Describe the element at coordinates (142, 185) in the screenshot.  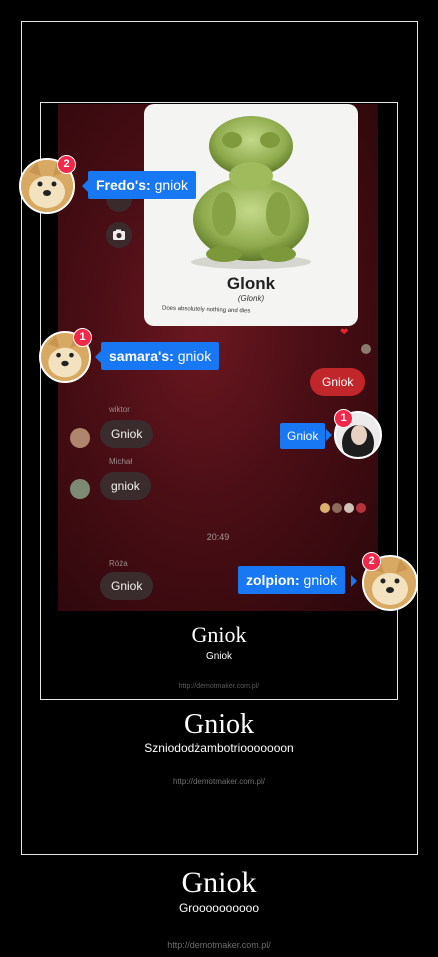
I see `notification-label-fredo: Fredo's: gniok` at that location.